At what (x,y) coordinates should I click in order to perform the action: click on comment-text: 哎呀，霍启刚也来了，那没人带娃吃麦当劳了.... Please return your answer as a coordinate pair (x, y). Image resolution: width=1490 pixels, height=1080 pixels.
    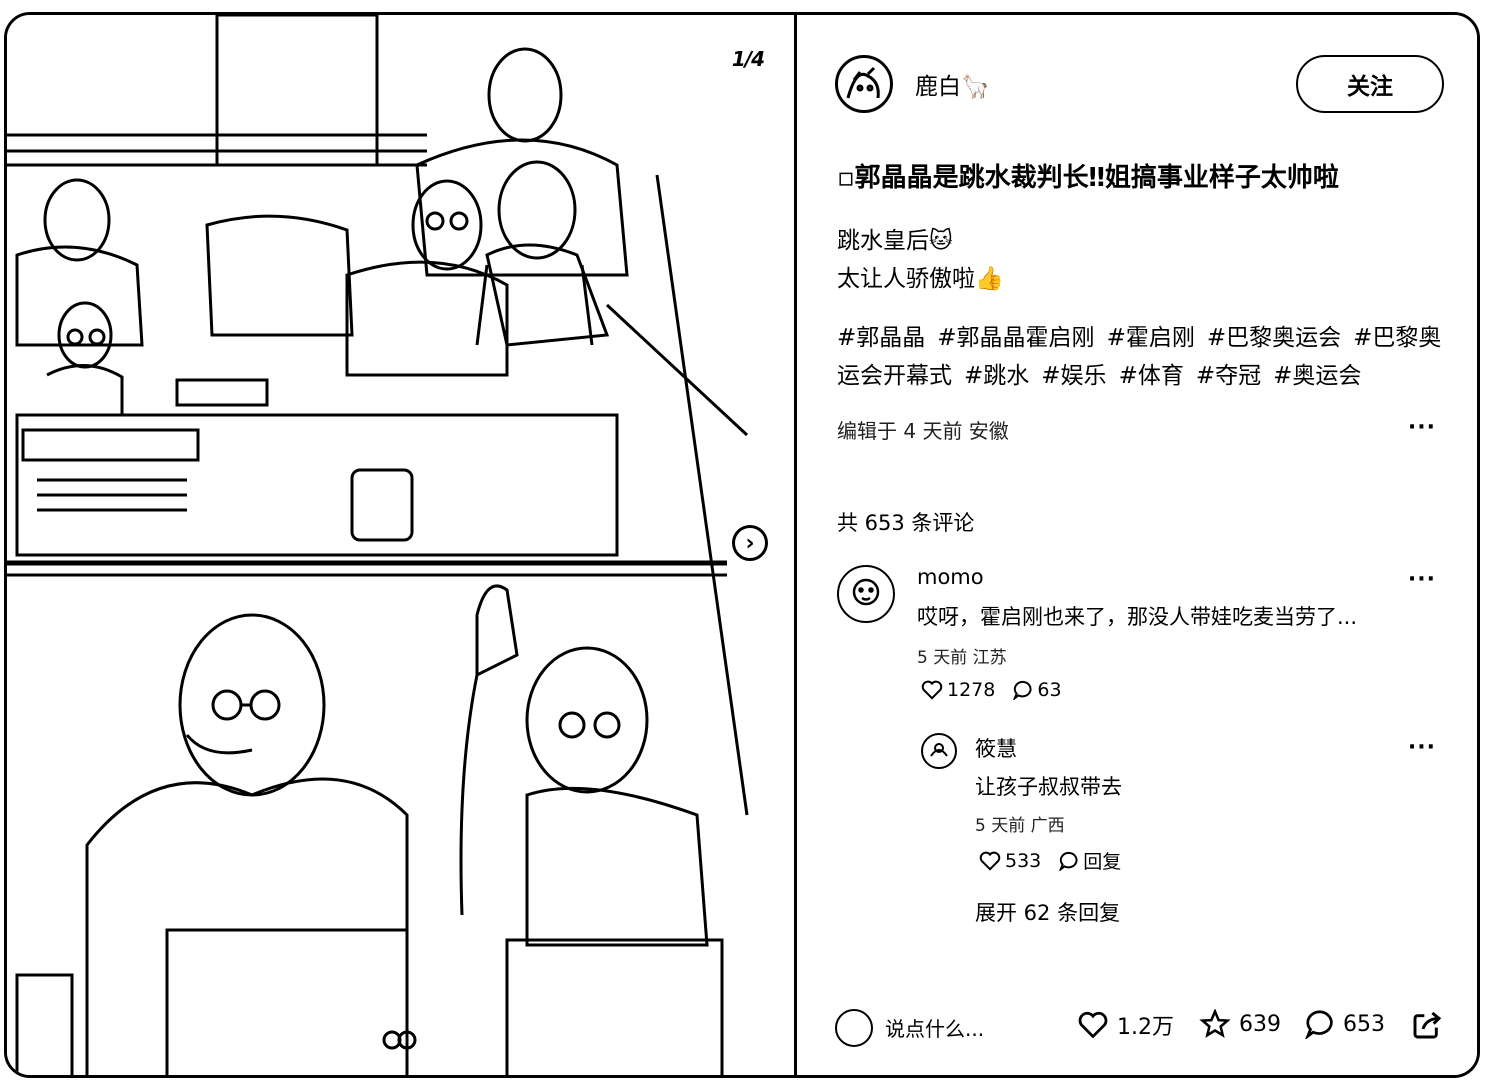
    Looking at the image, I should click on (1137, 617).